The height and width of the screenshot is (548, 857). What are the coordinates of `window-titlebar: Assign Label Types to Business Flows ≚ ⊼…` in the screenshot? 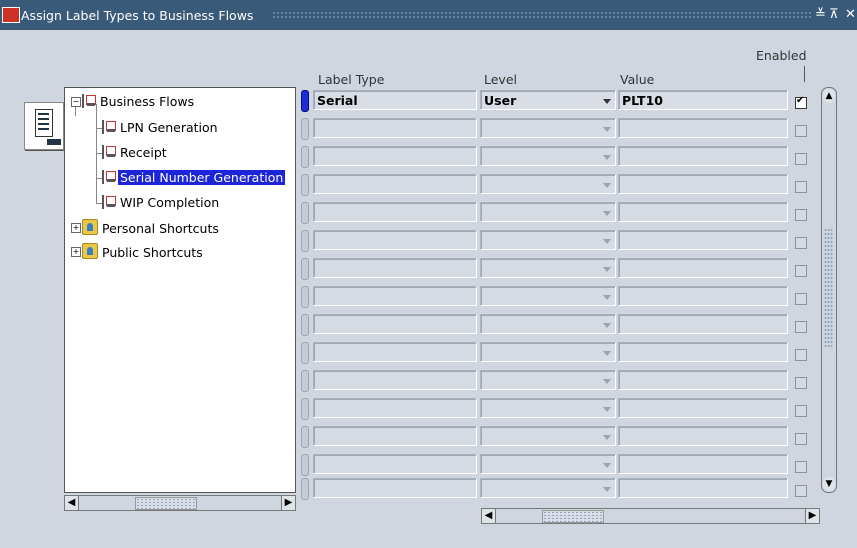 It's located at (428, 15).